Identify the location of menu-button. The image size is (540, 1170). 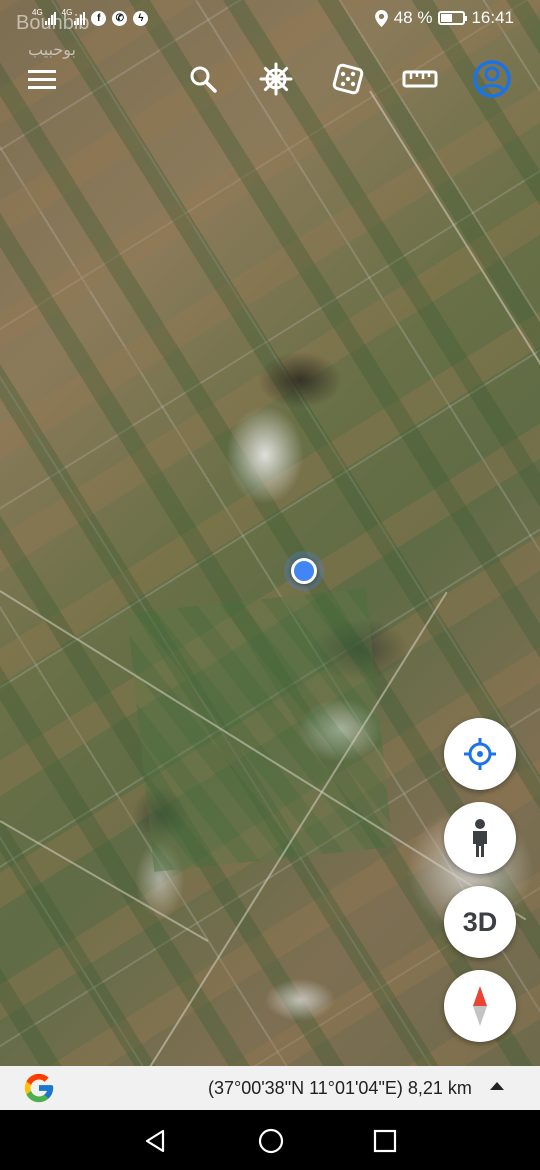
(42, 79).